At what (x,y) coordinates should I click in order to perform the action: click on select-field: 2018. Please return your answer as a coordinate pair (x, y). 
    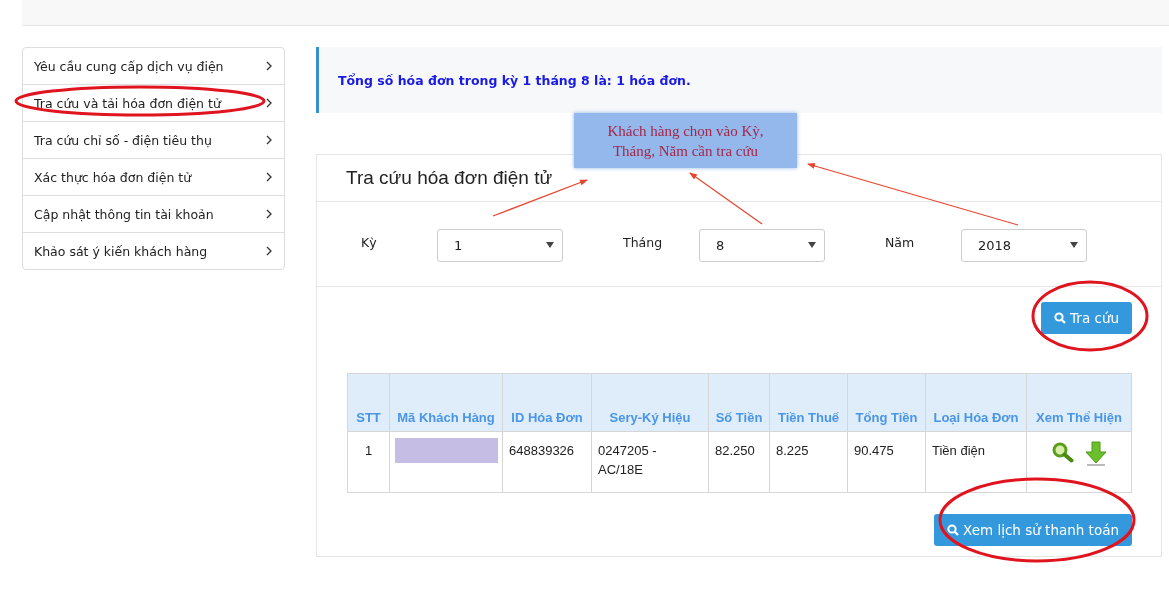
    Looking at the image, I should click on (1024, 245).